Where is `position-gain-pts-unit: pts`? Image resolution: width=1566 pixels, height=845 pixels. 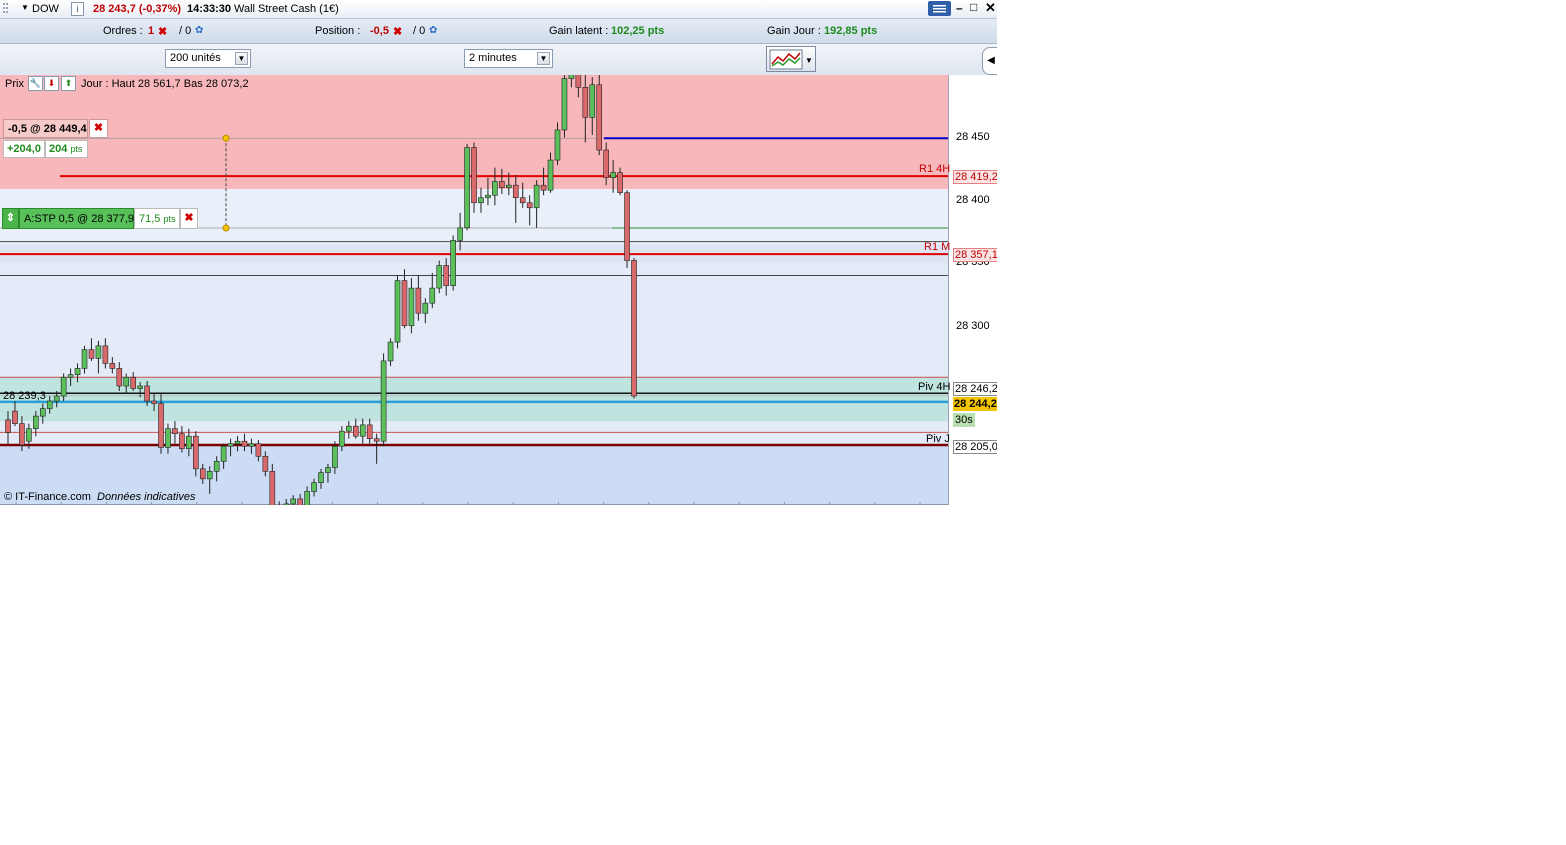 position-gain-pts-unit: pts is located at coordinates (76, 149).